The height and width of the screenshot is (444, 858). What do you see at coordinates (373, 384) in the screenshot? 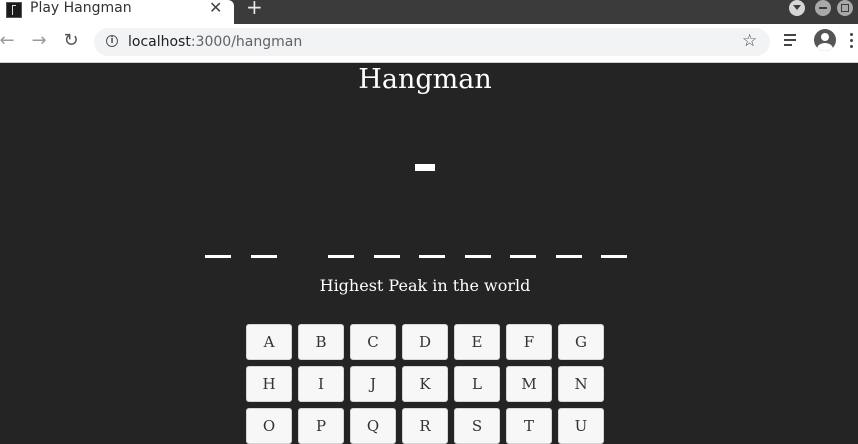
I see `letter-button-j: J` at bounding box center [373, 384].